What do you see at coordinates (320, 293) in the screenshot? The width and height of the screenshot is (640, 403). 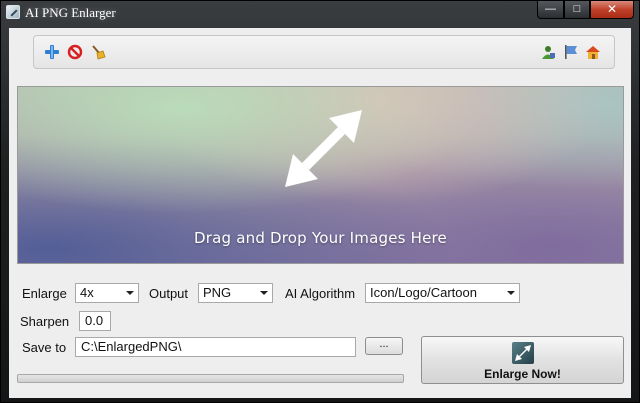 I see `algorithm-label: AI Algorithm` at bounding box center [320, 293].